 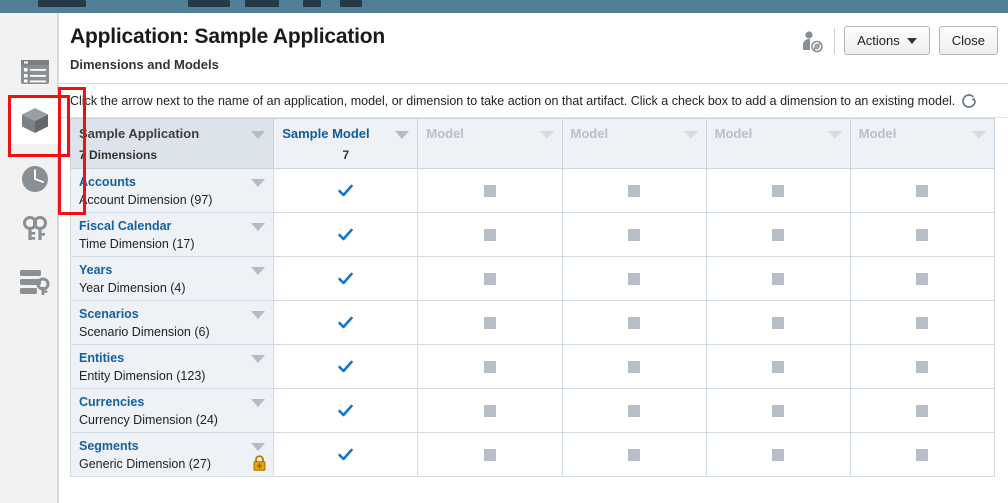 I want to click on sidebar-item-cube, so click(x=35, y=120).